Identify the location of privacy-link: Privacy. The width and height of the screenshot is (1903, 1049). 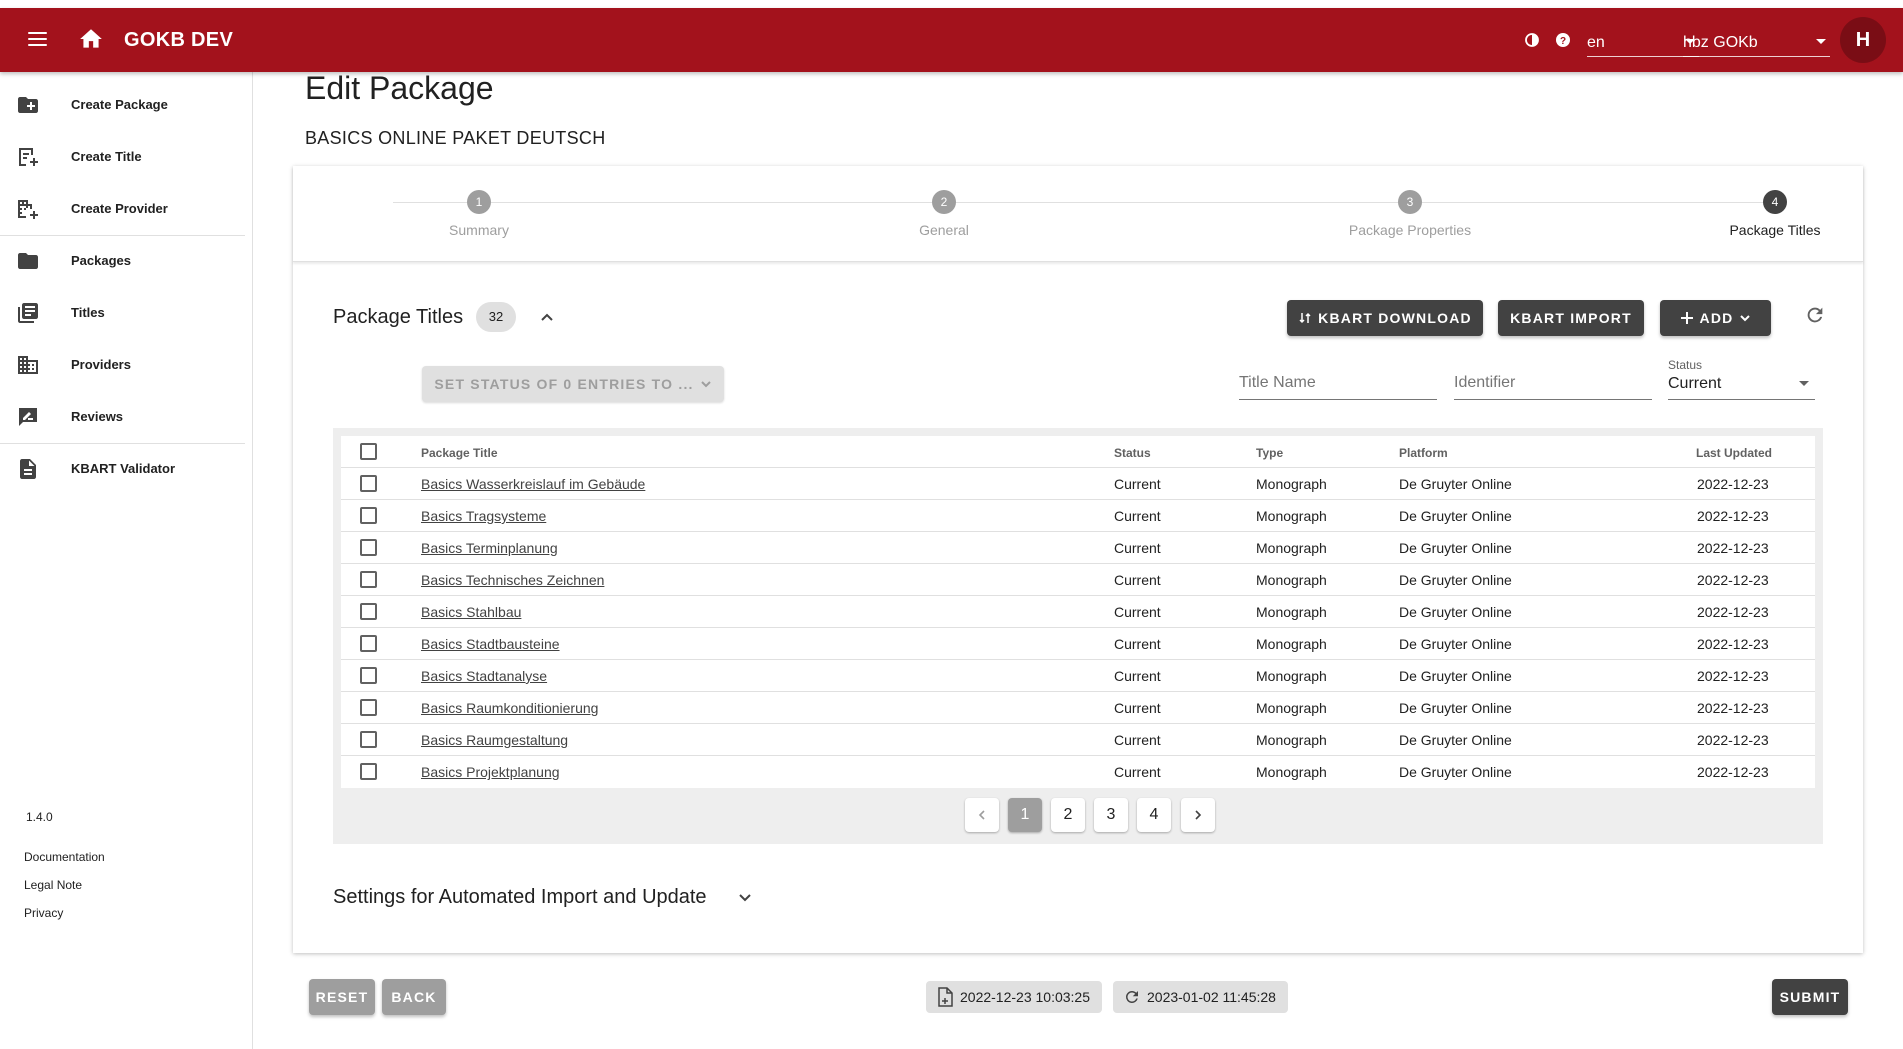
(43, 913).